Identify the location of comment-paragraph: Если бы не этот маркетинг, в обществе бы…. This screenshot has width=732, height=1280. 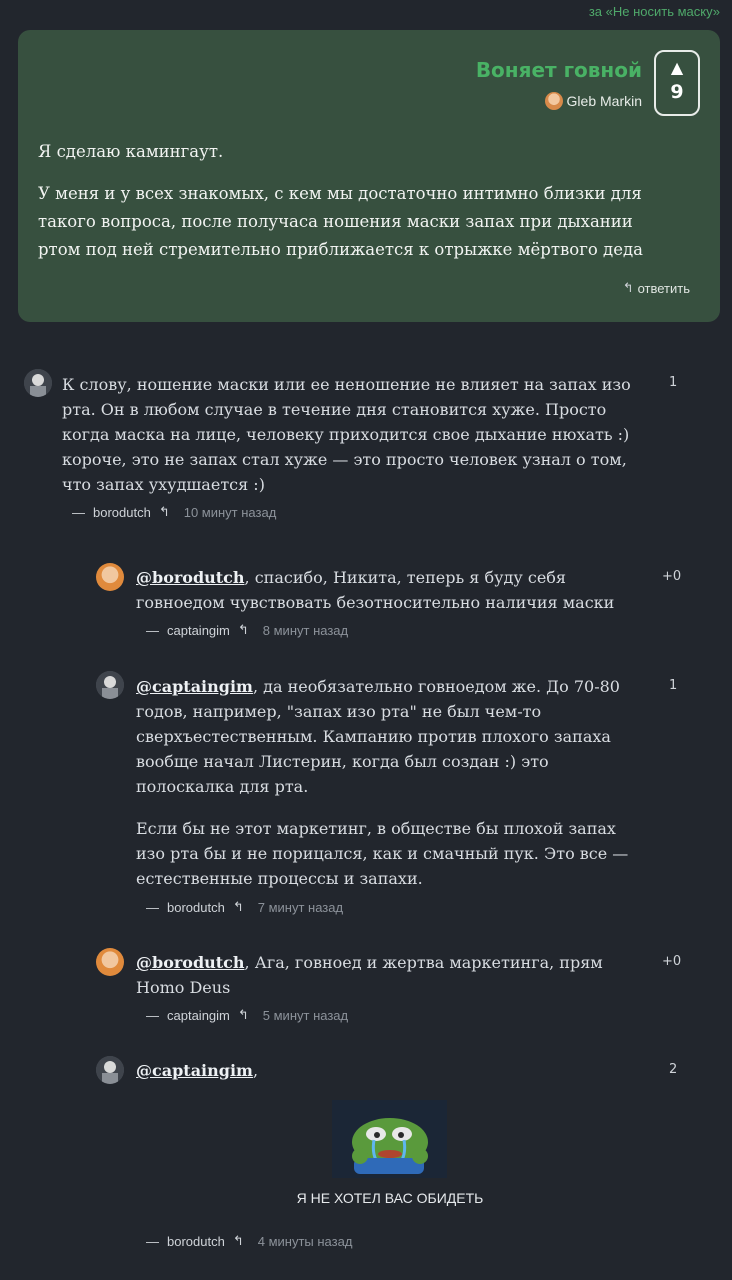
(382, 853).